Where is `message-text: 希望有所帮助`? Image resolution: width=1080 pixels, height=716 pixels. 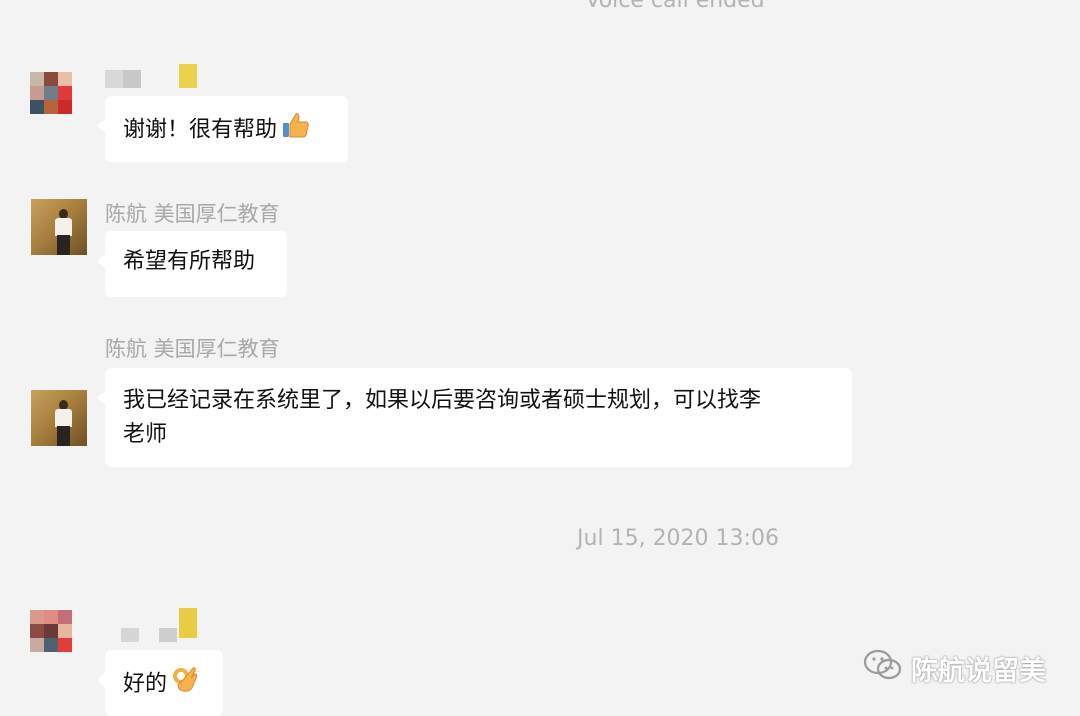 message-text: 希望有所帮助 is located at coordinates (189, 261).